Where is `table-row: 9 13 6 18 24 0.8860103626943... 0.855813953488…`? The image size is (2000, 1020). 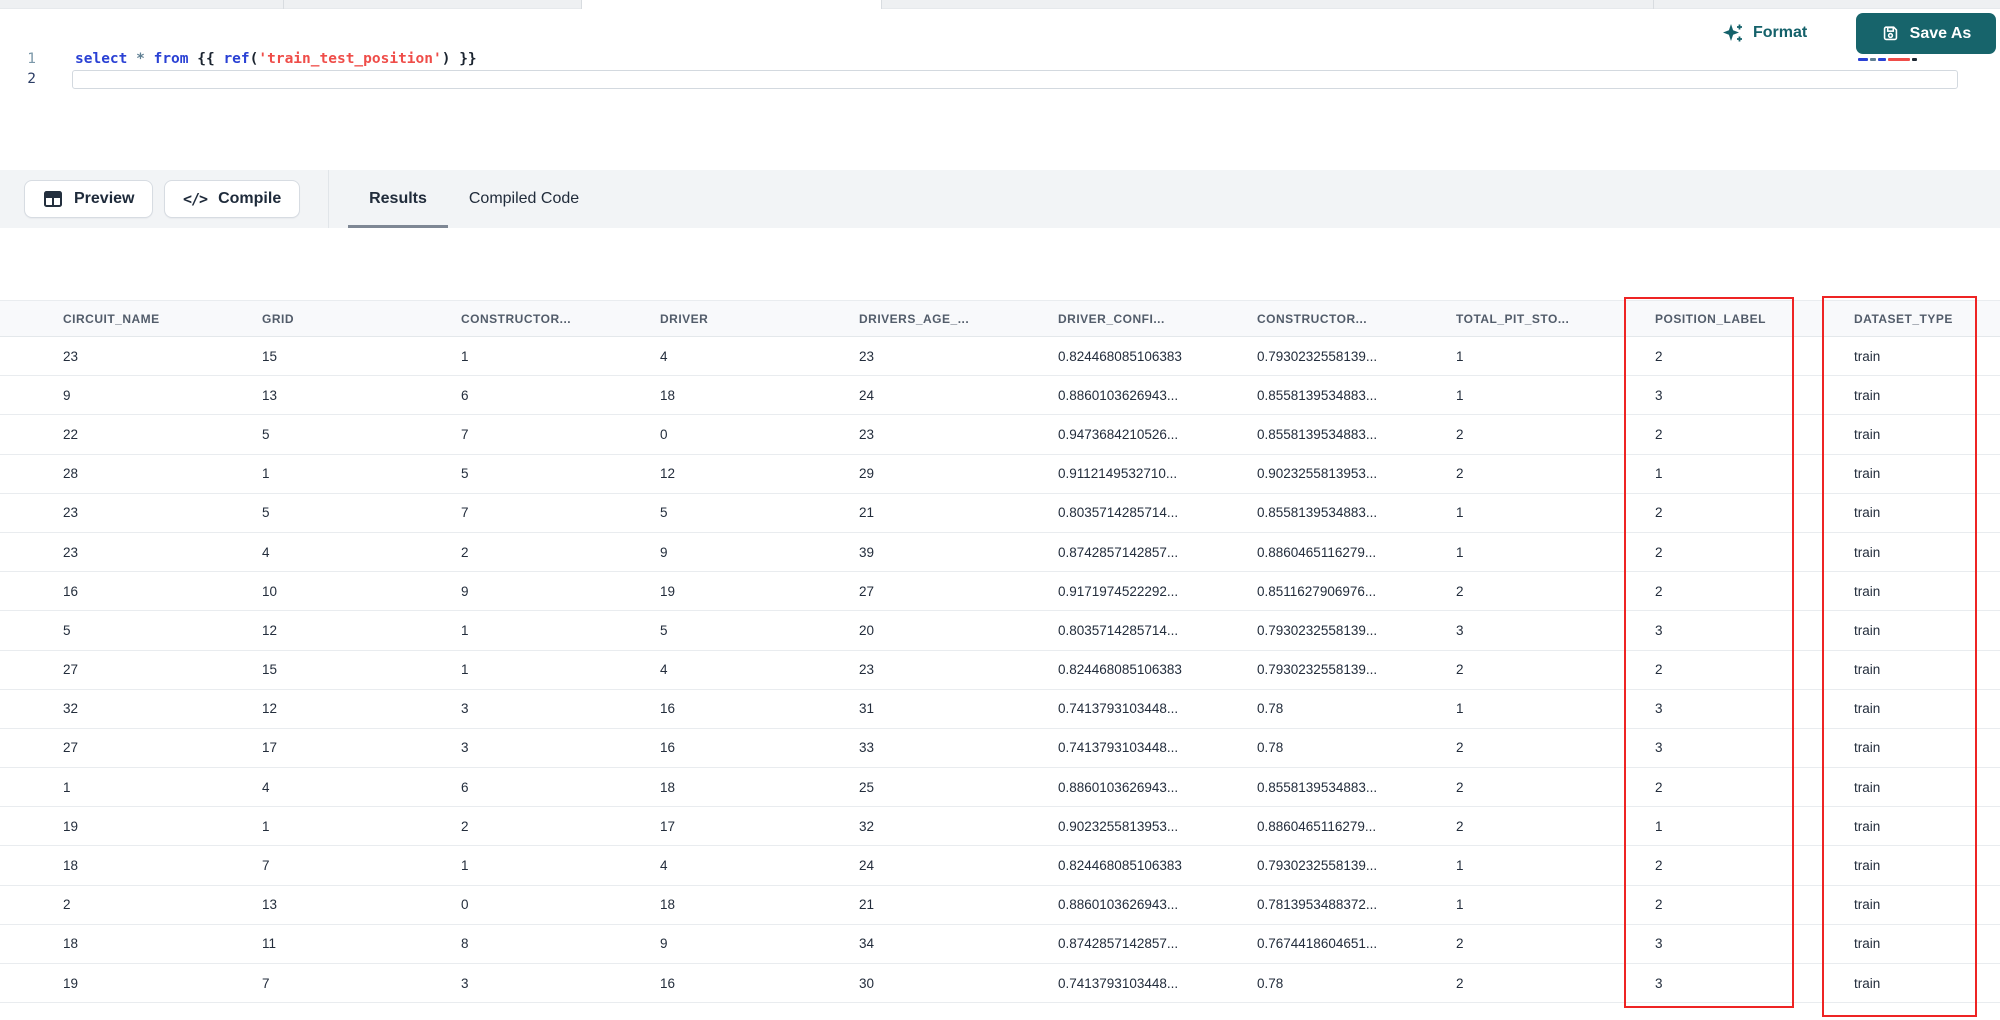 table-row: 9 13 6 18 24 0.8860103626943... 0.855813953488… is located at coordinates (1000, 396).